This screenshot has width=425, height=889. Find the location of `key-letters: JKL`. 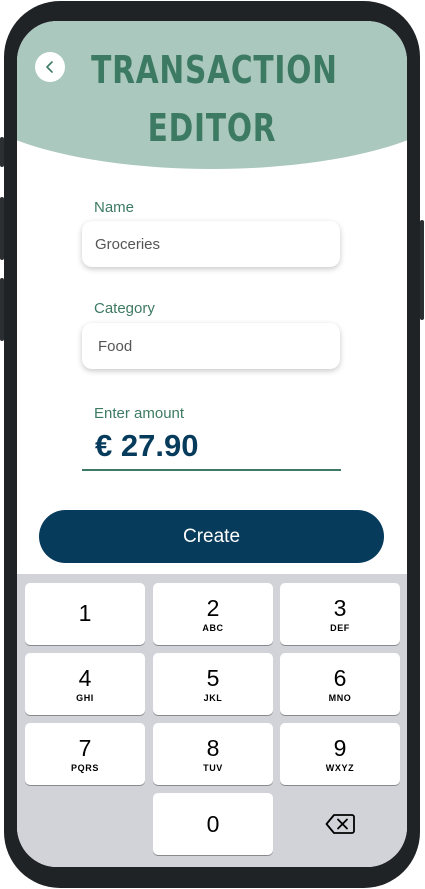

key-letters: JKL is located at coordinates (213, 697).